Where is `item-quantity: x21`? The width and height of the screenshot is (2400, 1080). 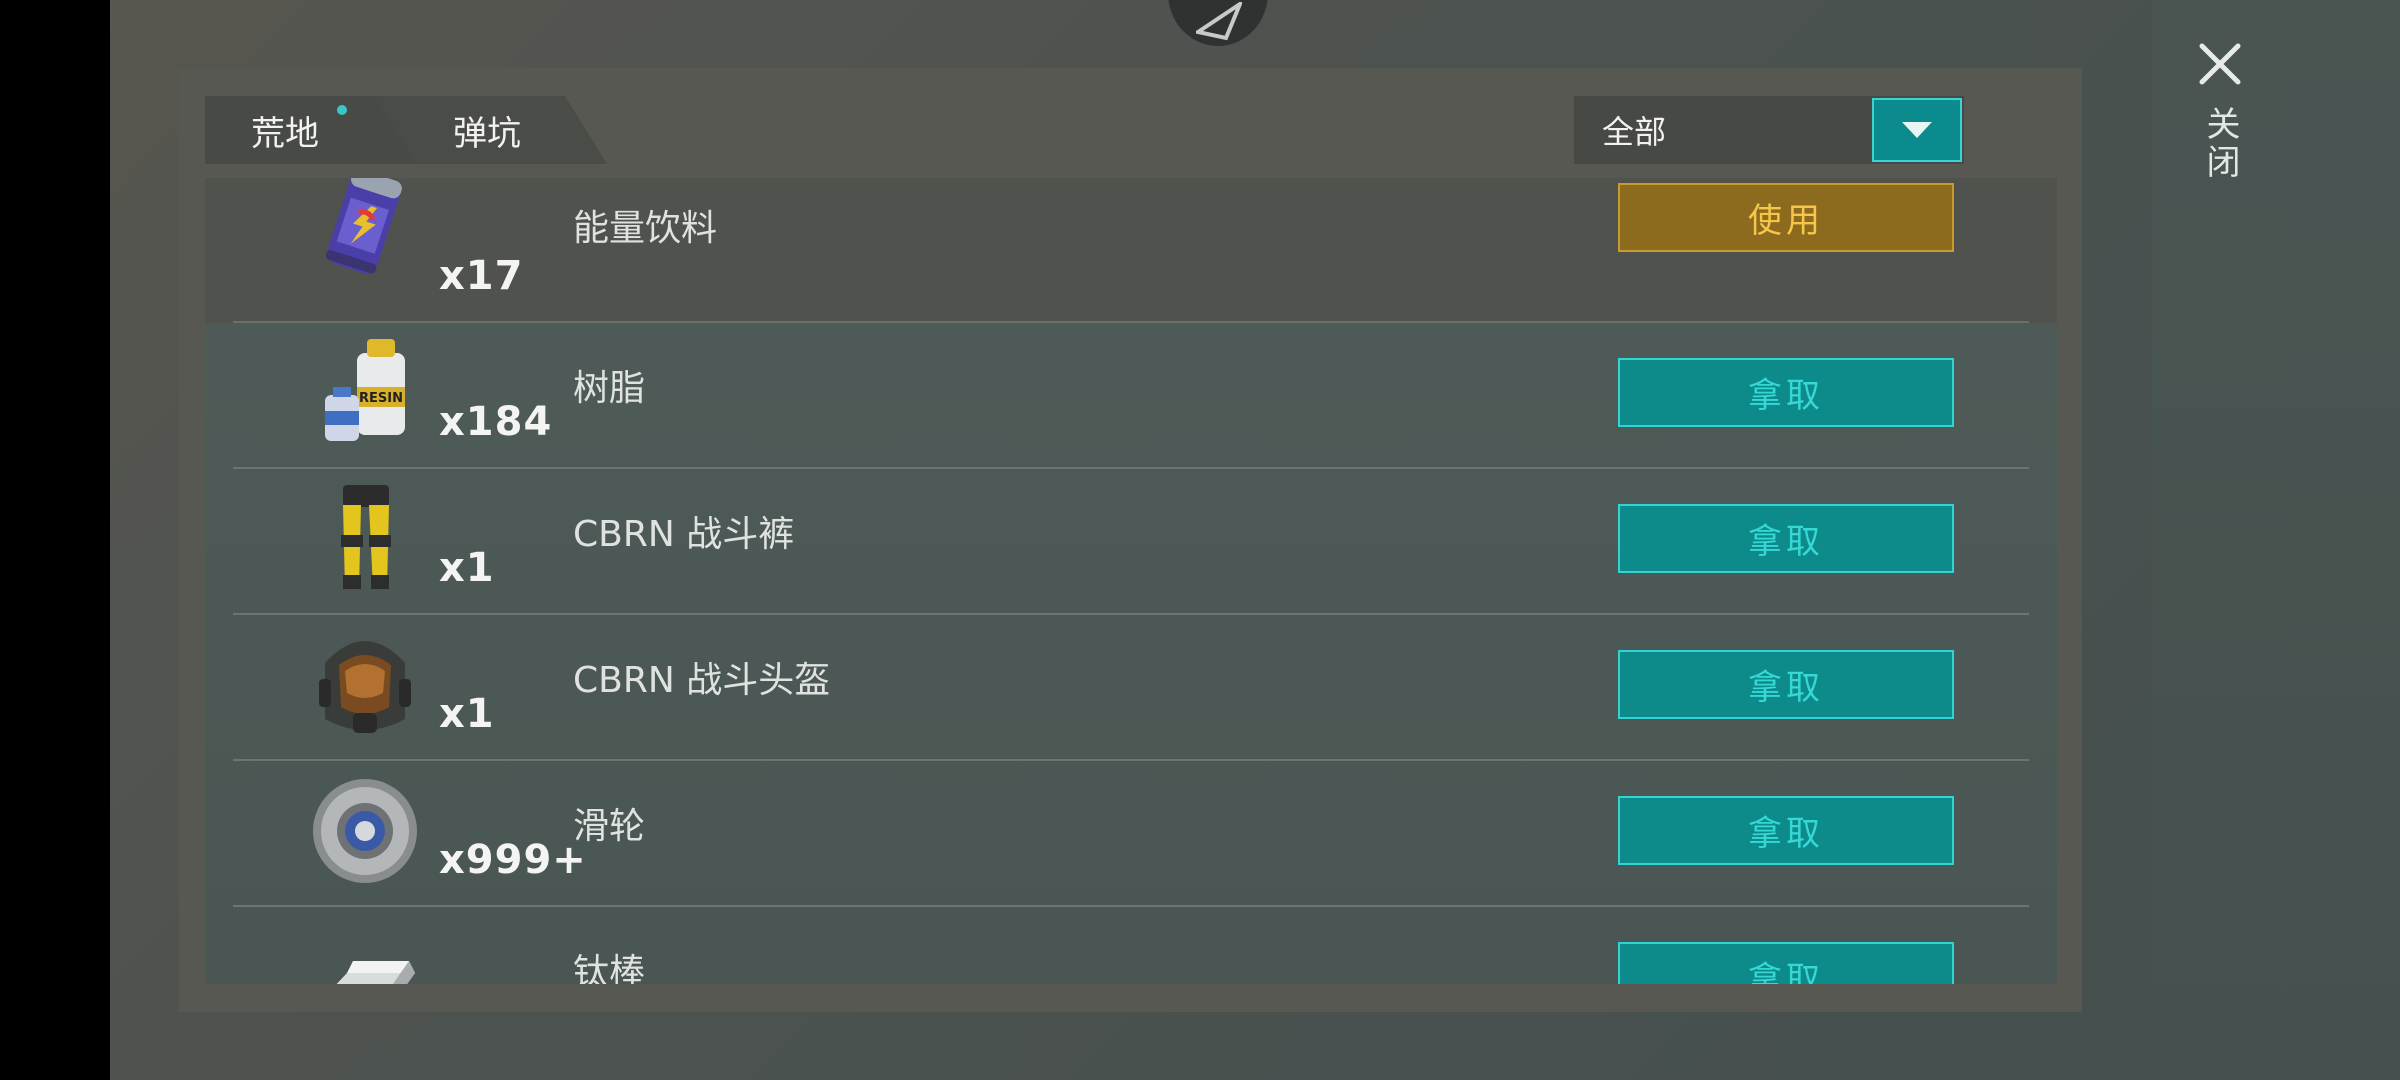 item-quantity: x21 is located at coordinates (481, 983).